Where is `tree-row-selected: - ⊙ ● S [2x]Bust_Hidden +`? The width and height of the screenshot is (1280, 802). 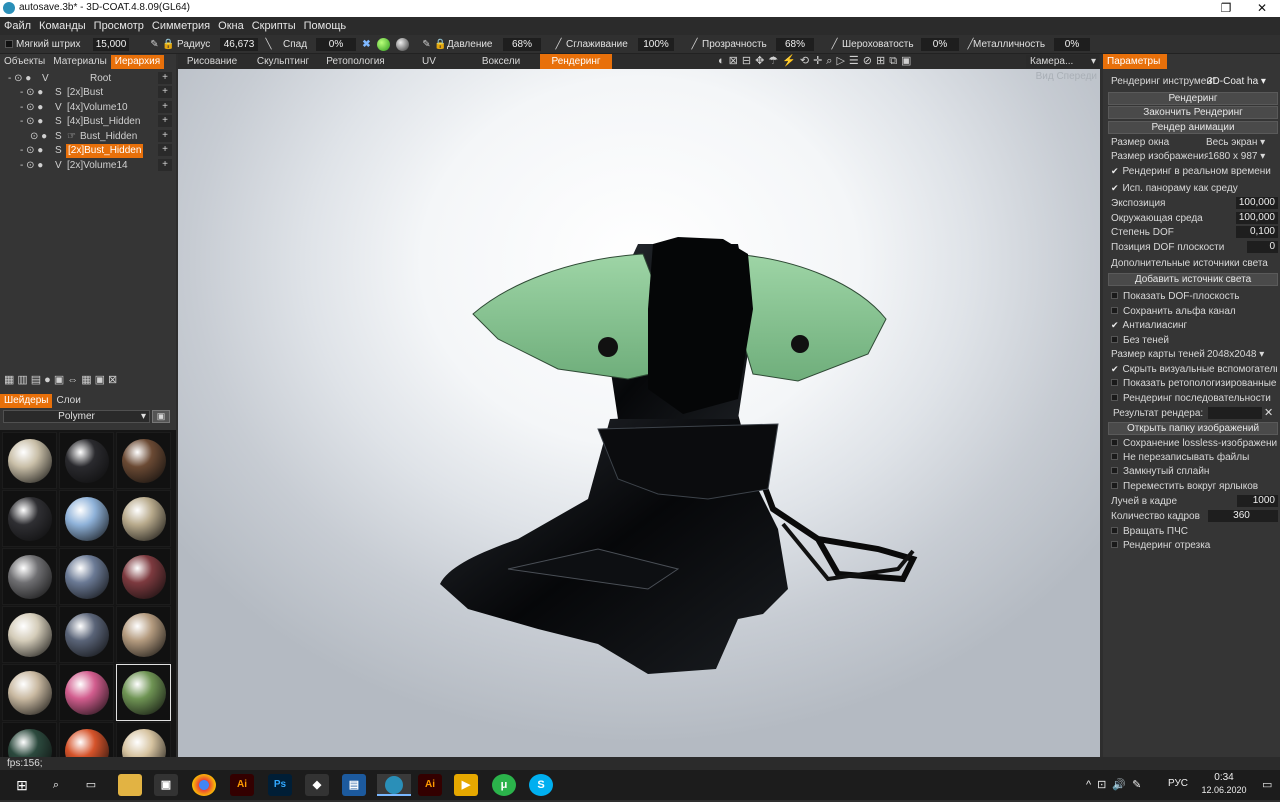 tree-row-selected: - ⊙ ● S [2x]Bust_Hidden + is located at coordinates (86, 151).